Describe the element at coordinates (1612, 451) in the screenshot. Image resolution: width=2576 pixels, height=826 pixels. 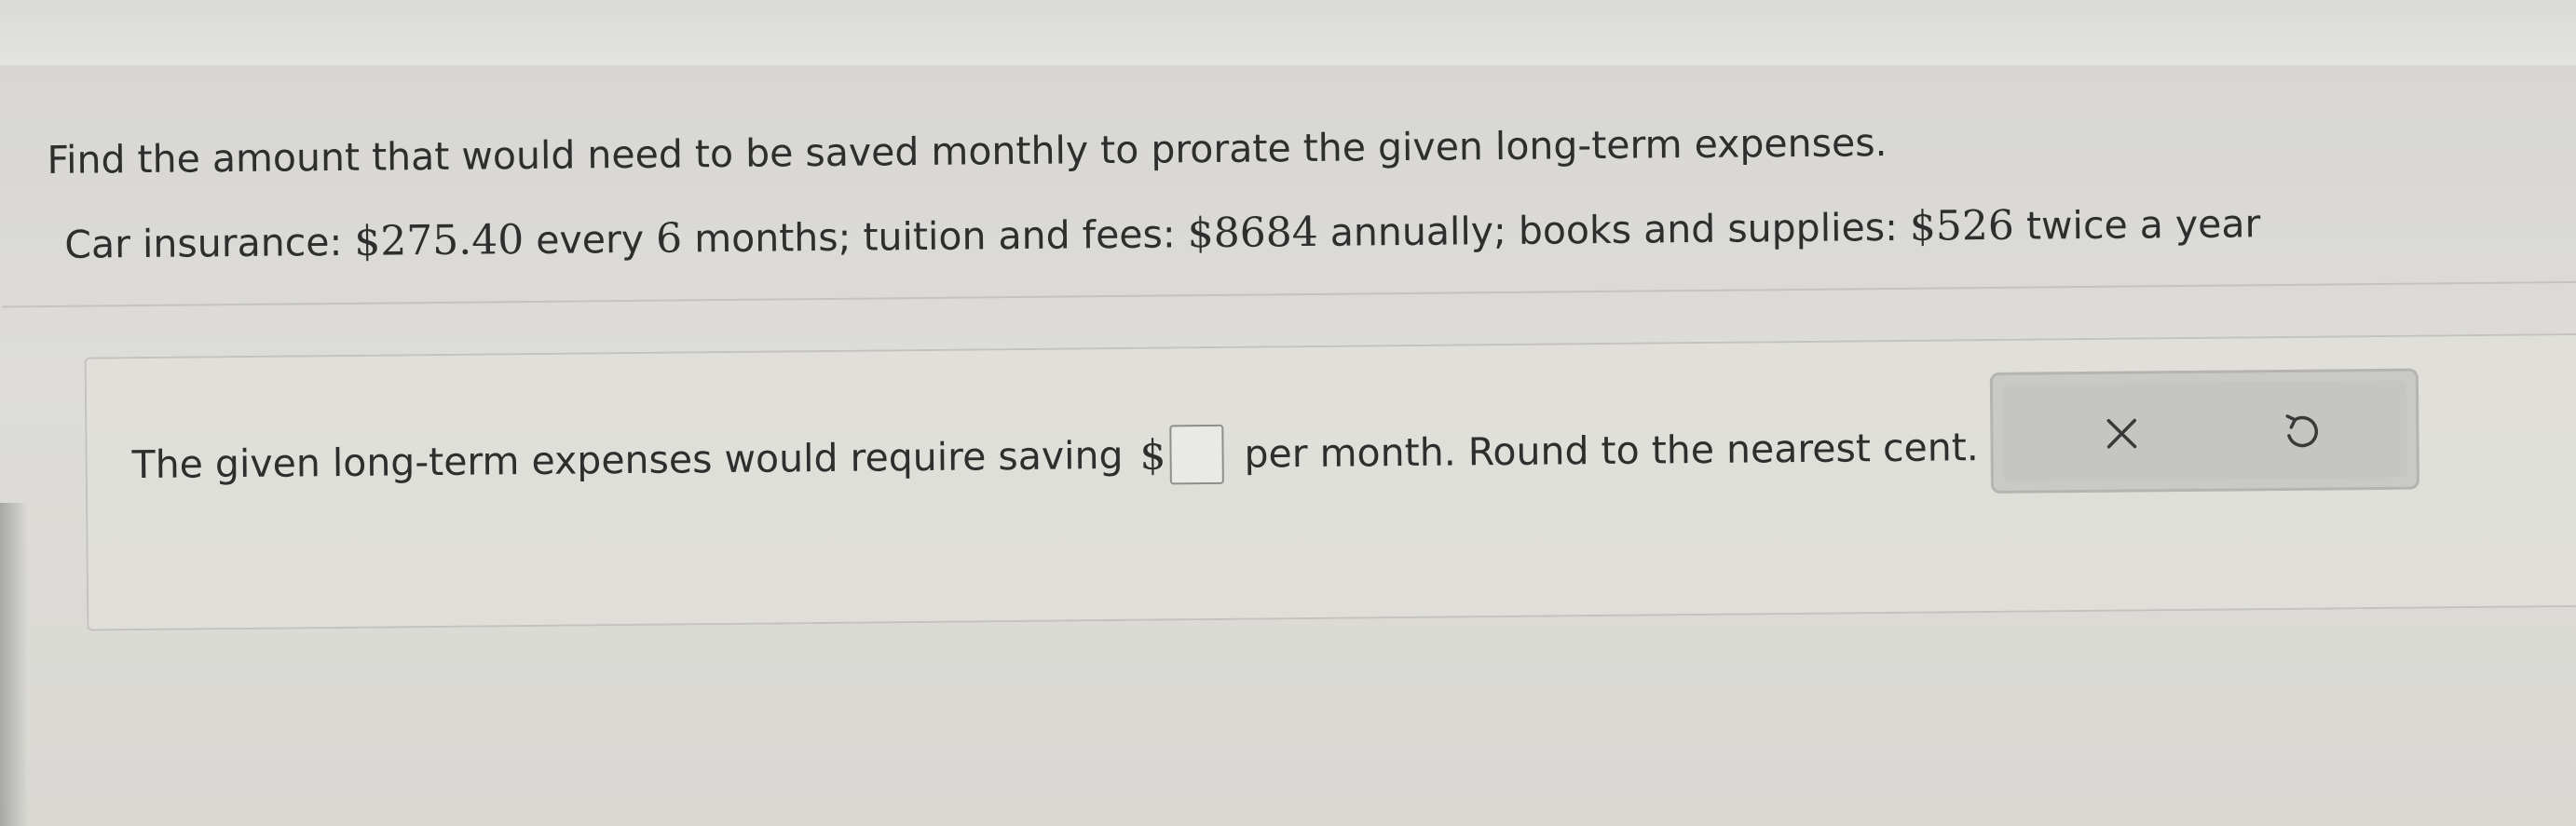
I see `answer-suffix: per month. Round to the nearest cent.` at that location.